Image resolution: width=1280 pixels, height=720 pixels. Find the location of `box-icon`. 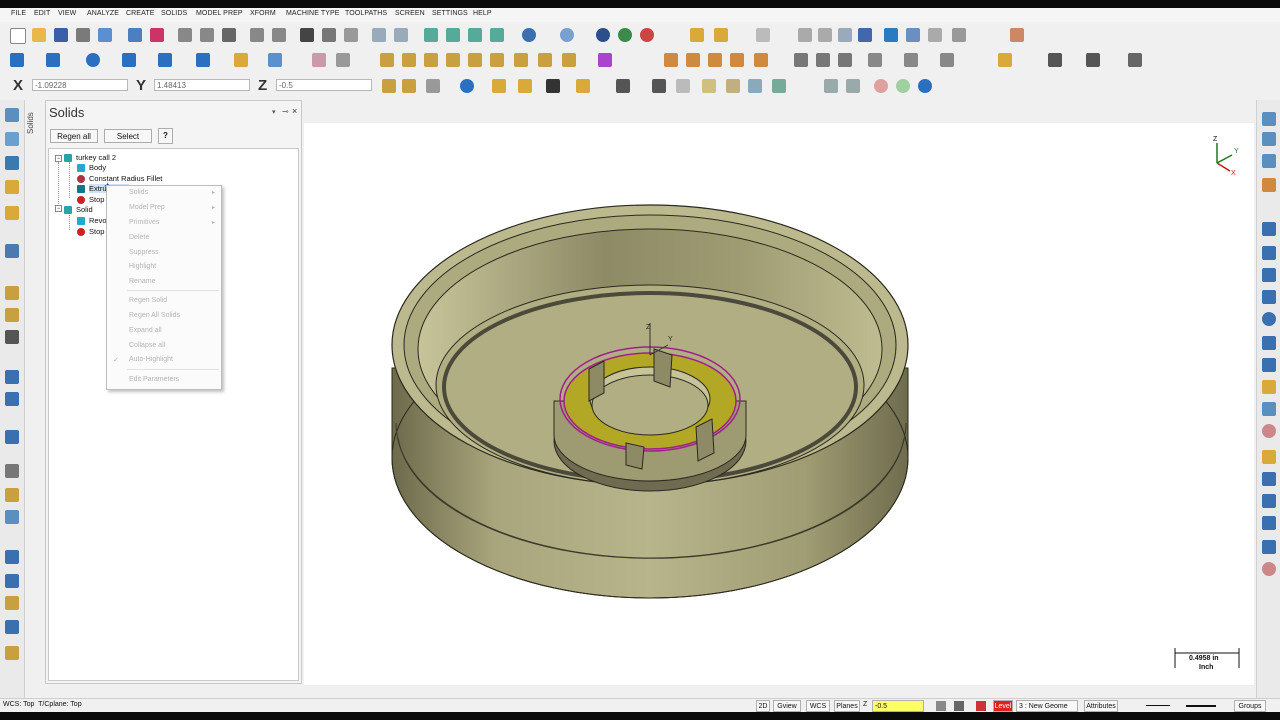

box-icon is located at coordinates (1017, 35).